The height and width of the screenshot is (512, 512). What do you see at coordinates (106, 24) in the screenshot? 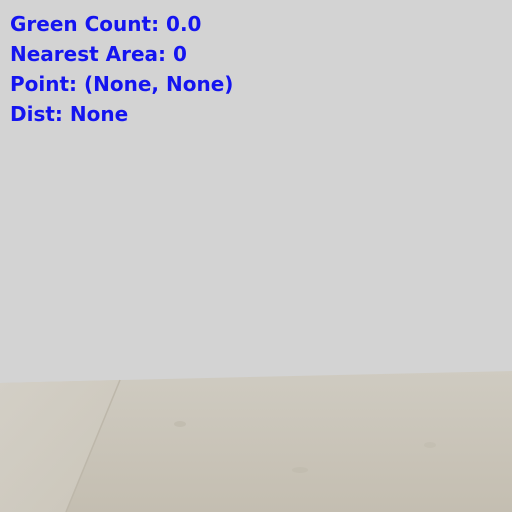
I see `green-count-readout: Green Count: 0.0` at bounding box center [106, 24].